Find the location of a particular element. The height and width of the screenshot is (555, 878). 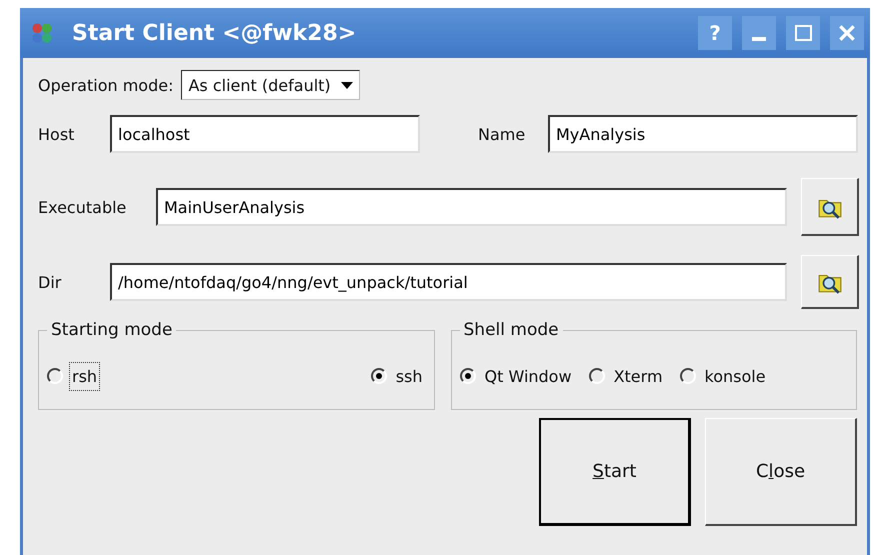

field-label: Operation mode: is located at coordinates (106, 85).